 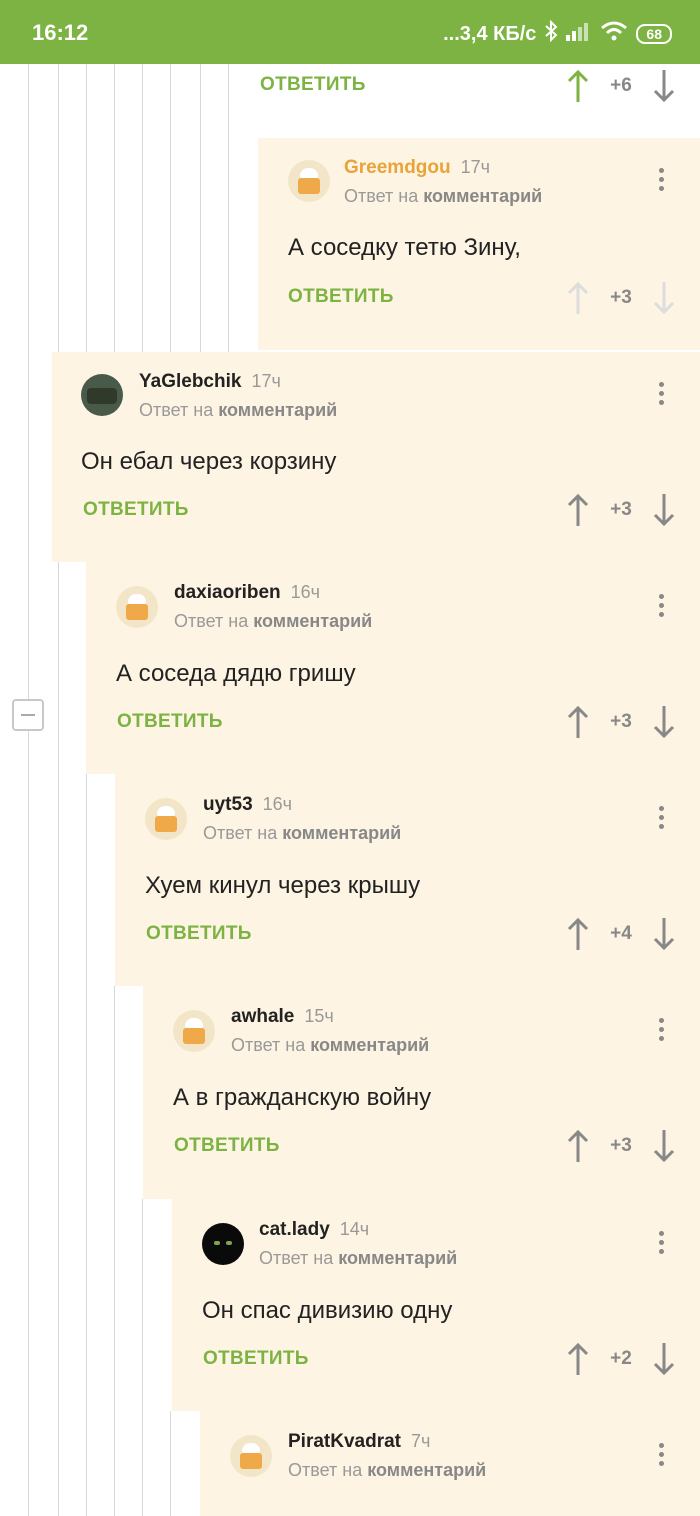 I want to click on wifi-icon, so click(x=614, y=34).